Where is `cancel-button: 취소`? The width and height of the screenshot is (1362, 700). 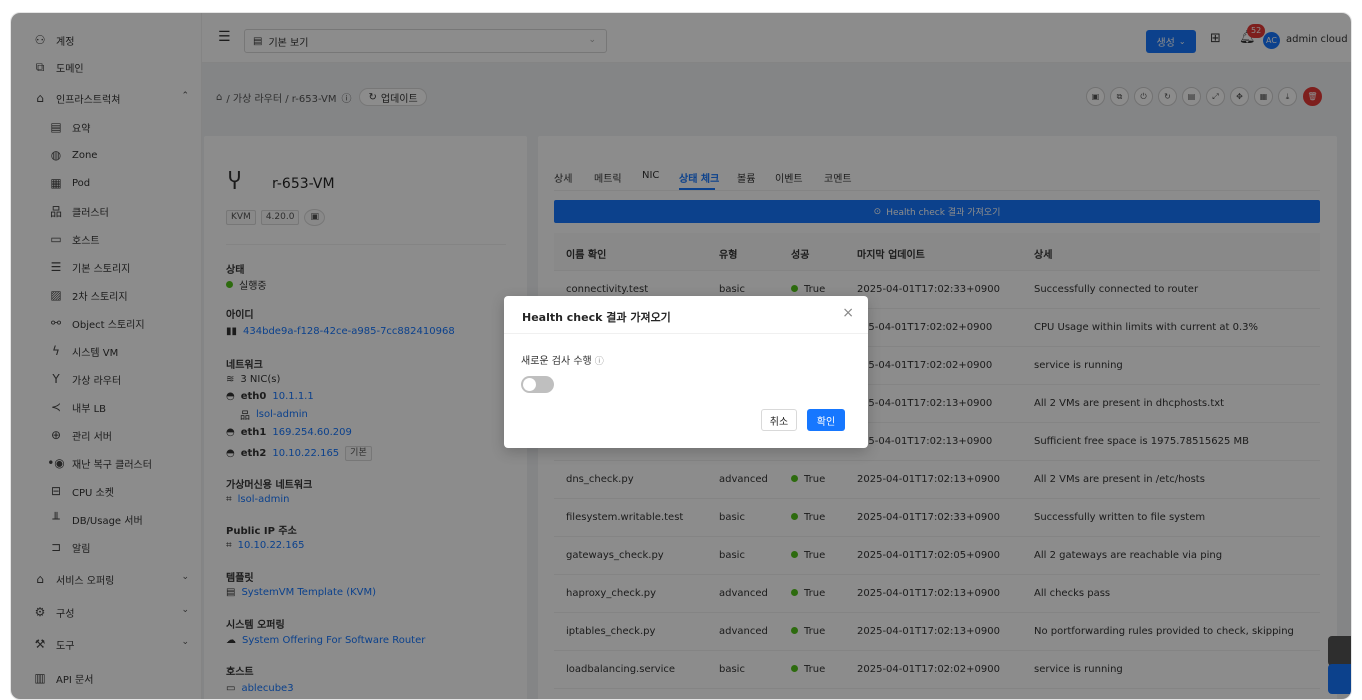
cancel-button: 취소 is located at coordinates (779, 420).